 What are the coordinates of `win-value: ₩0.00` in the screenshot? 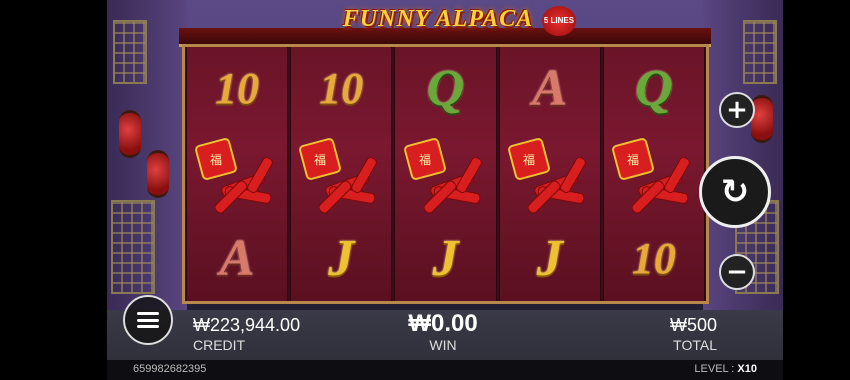 It's located at (443, 323).